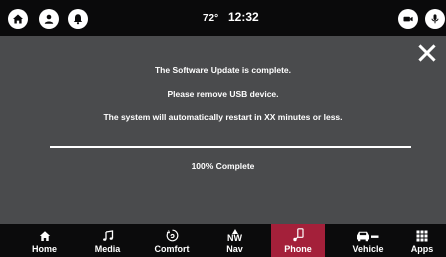 This screenshot has width=446, height=257. I want to click on nav-vehicle: Vehicle, so click(368, 240).